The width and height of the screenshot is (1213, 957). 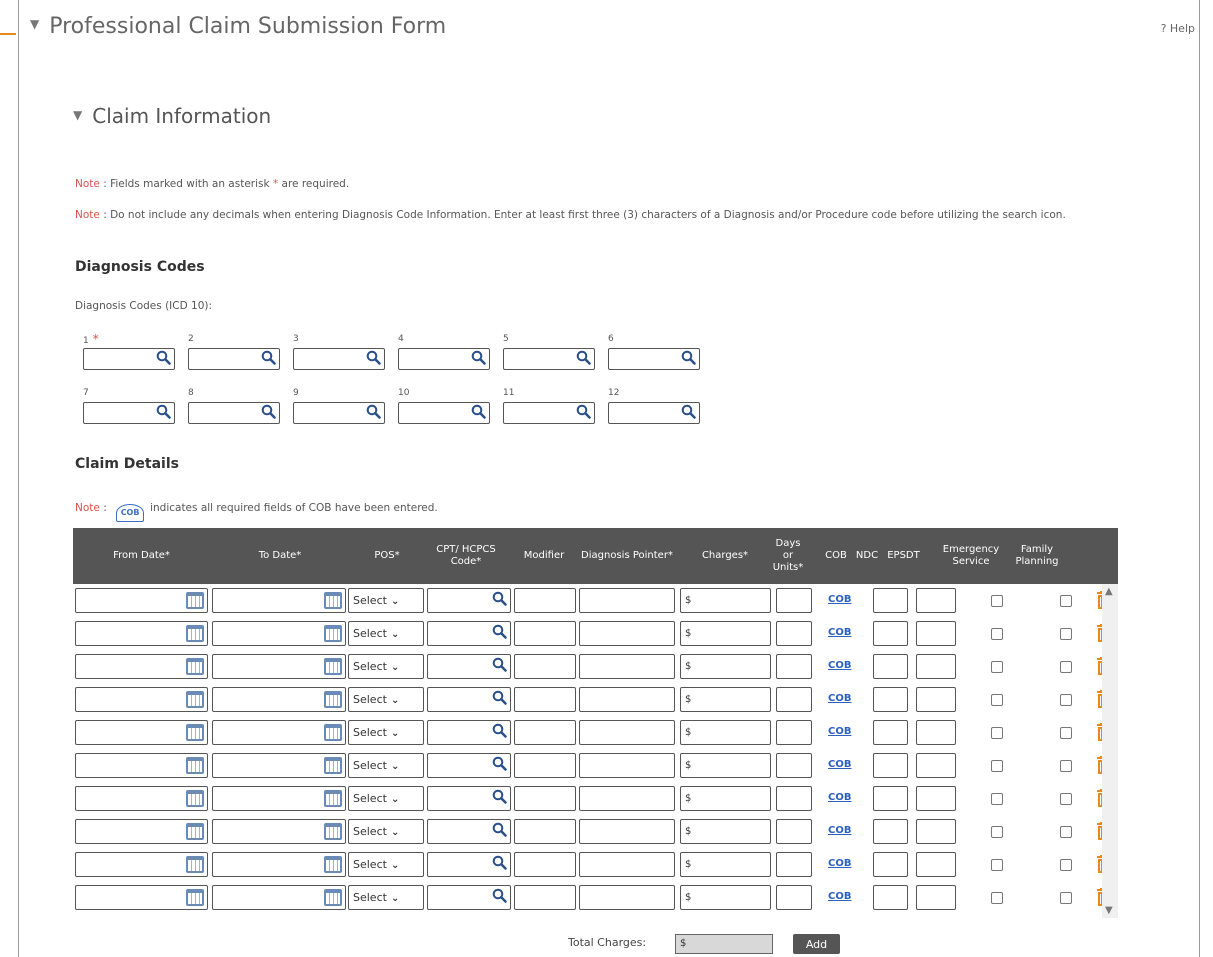 What do you see at coordinates (1178, 28) in the screenshot?
I see `help-link: ? Help` at bounding box center [1178, 28].